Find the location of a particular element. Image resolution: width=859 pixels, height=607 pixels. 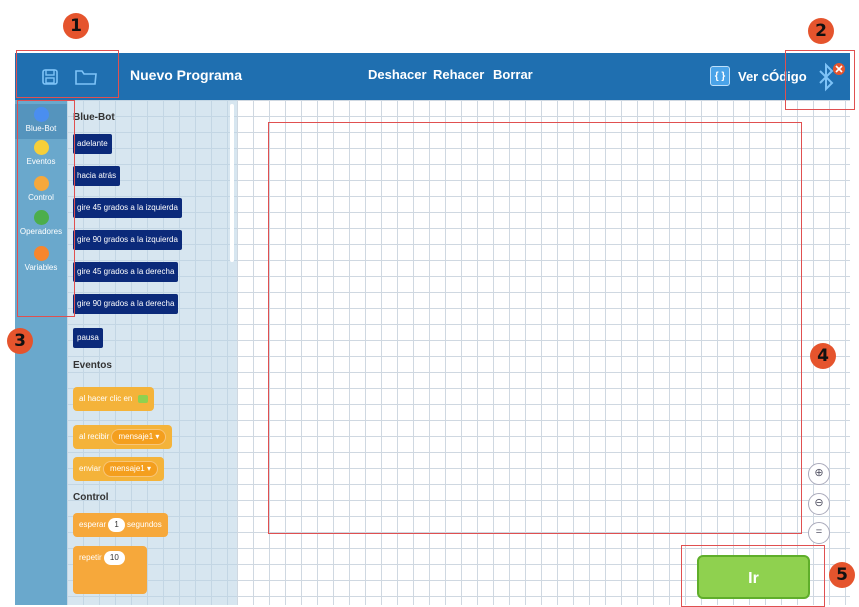

block-label: repetir is located at coordinates (90, 557).